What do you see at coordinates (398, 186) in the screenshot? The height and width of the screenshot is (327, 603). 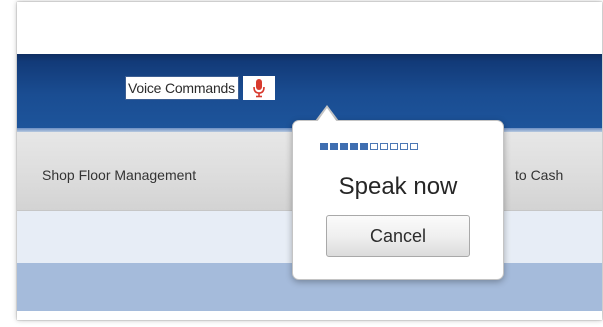 I see `speak-now-prompt: Speak now` at bounding box center [398, 186].